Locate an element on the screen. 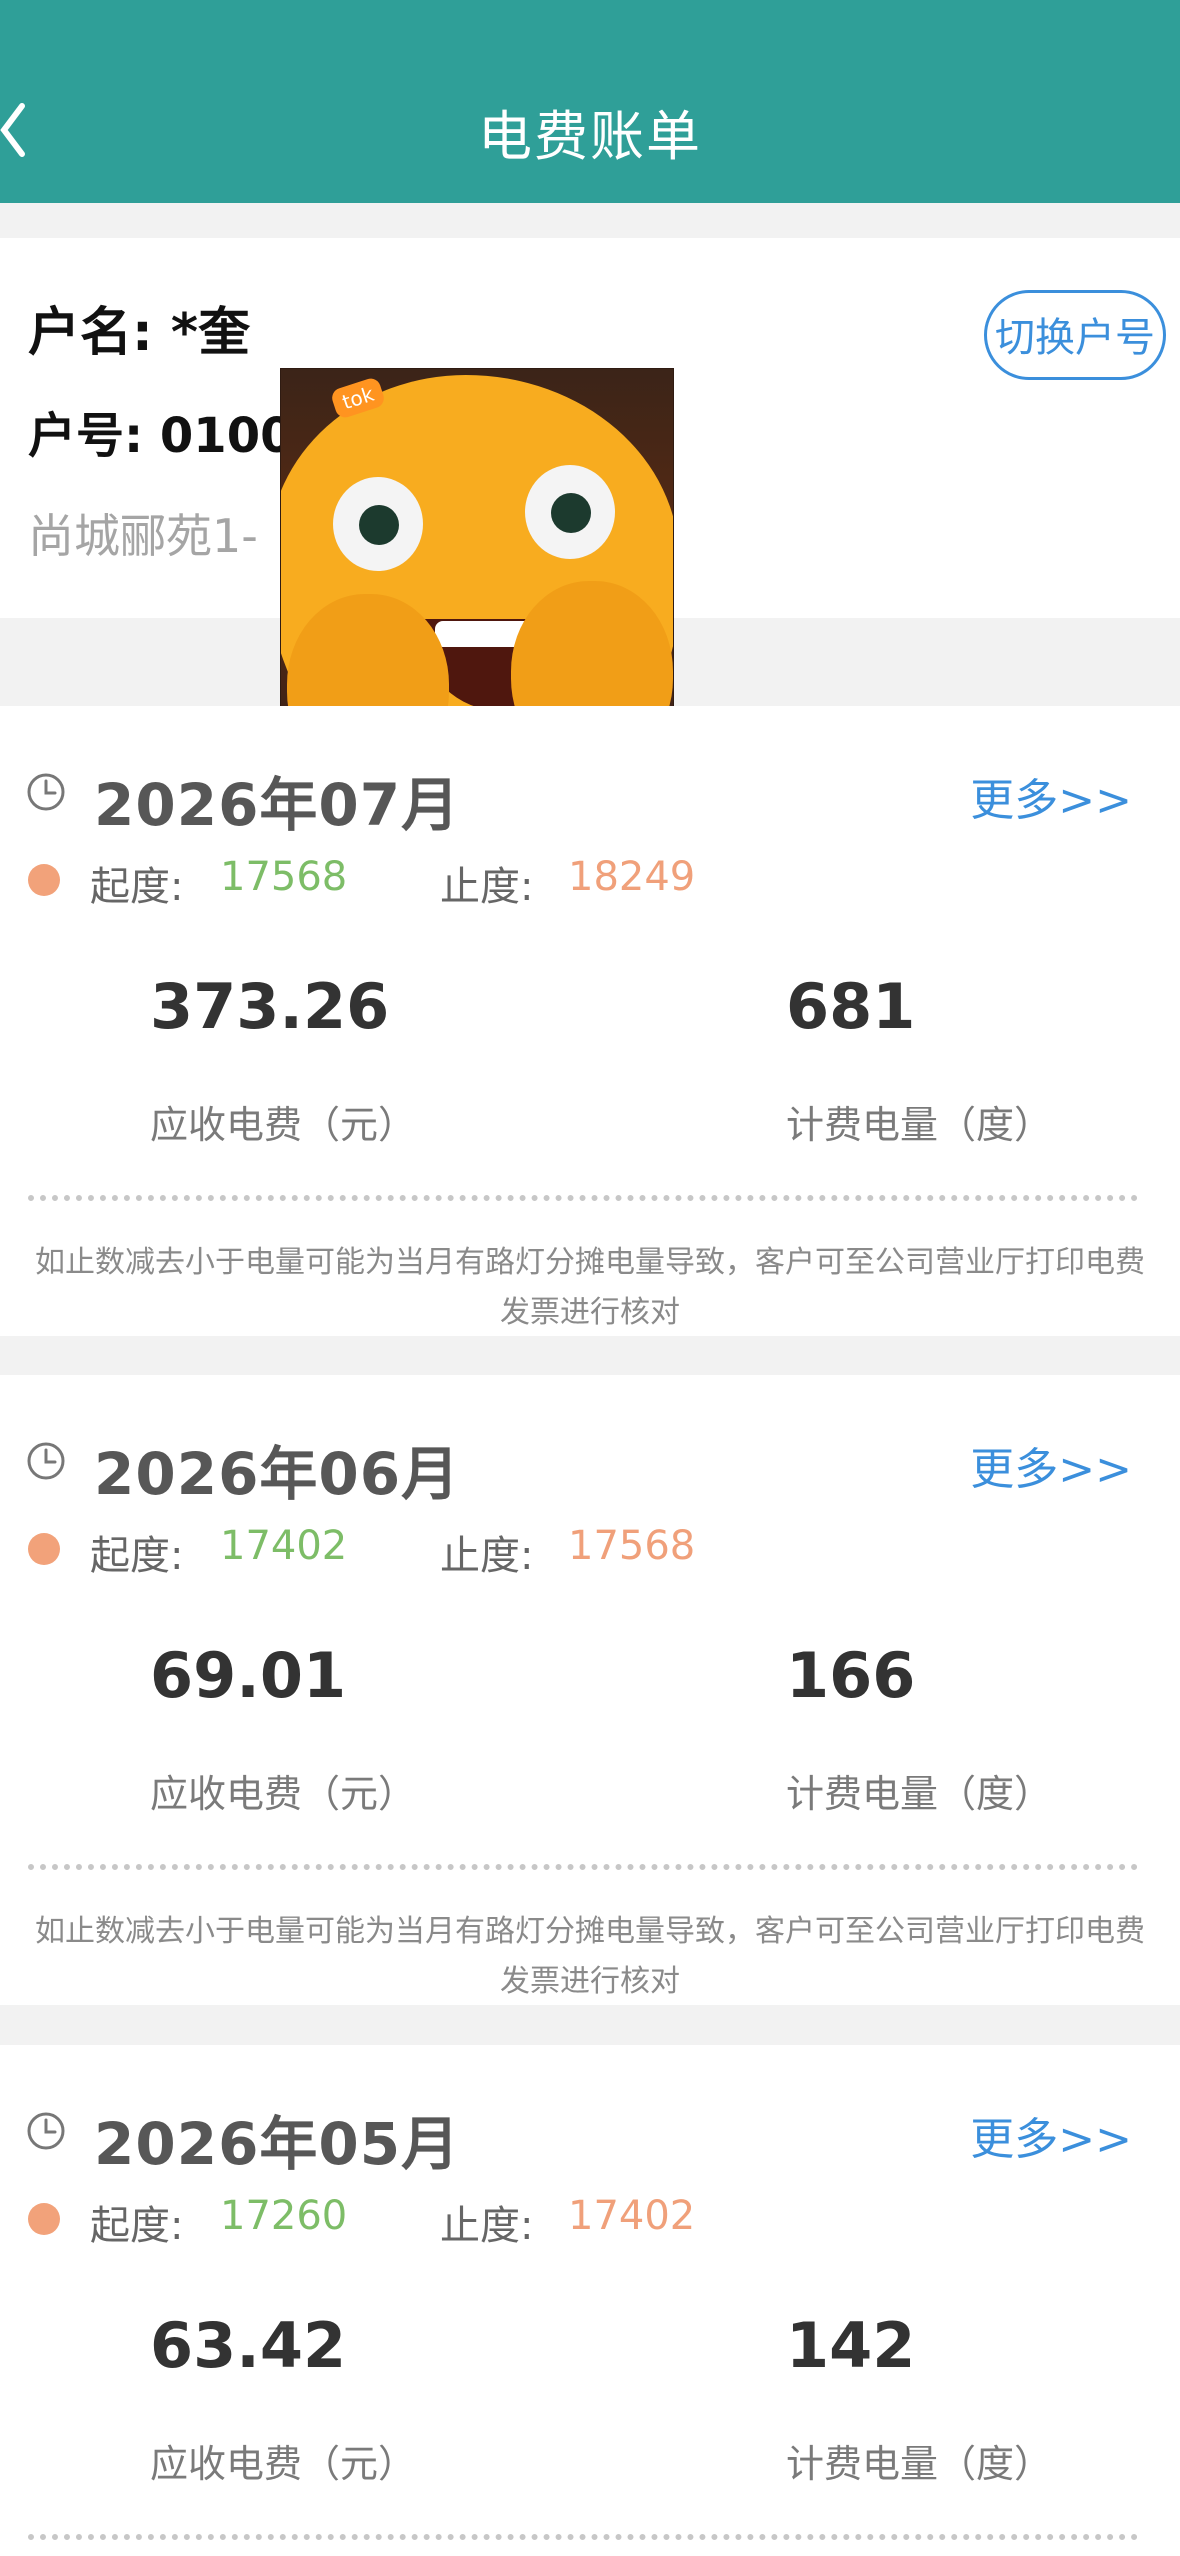 This screenshot has width=1180, height=2556. billable-kwh: 681 is located at coordinates (851, 1006).